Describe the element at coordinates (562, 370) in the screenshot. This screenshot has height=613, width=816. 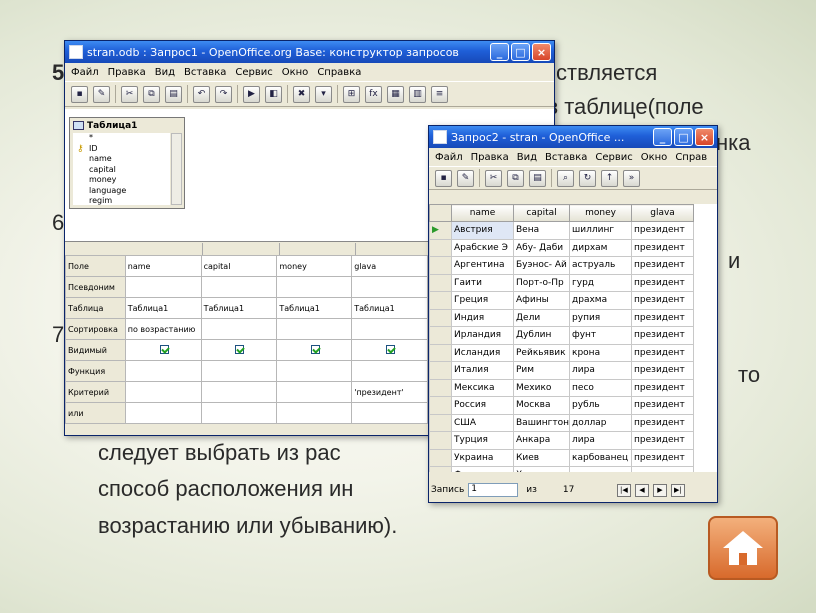
I see `table-row: Италия Рим лира президент` at that location.